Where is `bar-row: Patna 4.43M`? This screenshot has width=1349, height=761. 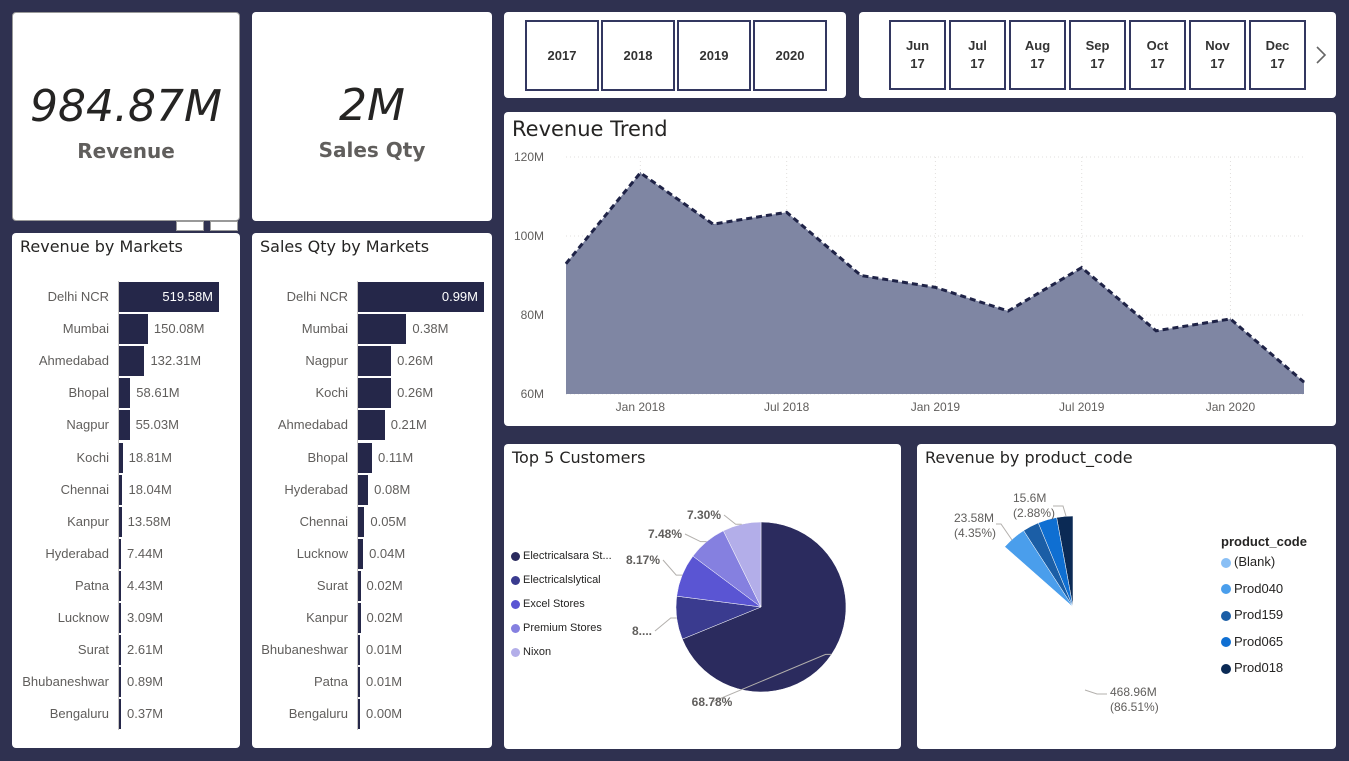 bar-row: Patna 4.43M is located at coordinates (126, 586).